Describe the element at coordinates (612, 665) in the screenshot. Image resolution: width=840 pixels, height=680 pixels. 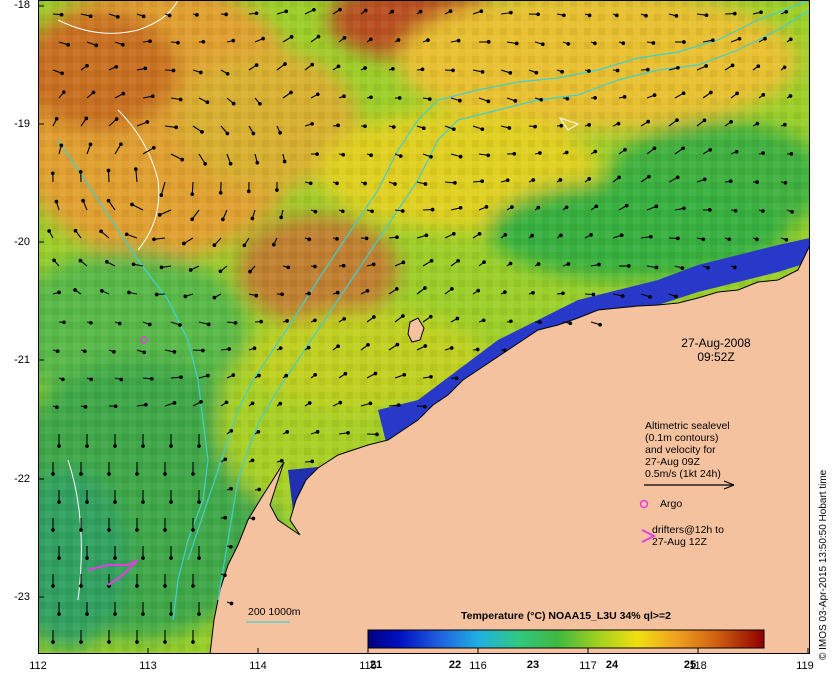
I see `colorbar-tick: 24` at that location.